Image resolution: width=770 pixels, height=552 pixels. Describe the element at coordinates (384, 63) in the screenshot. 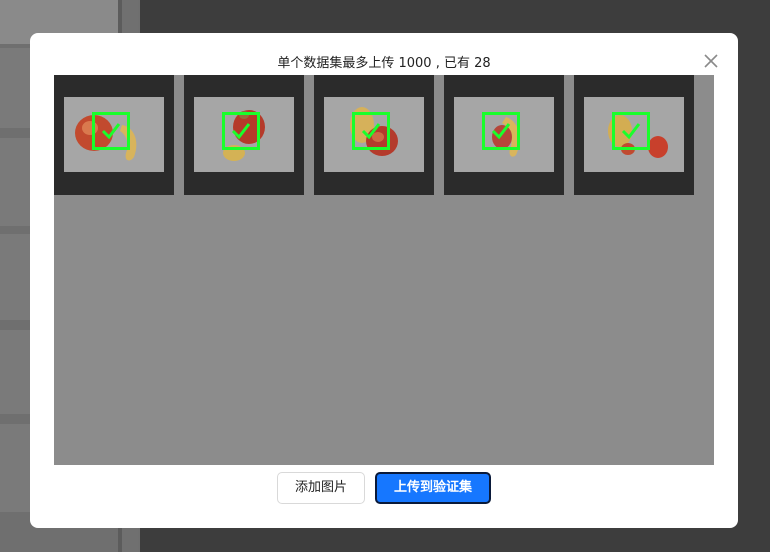

I see `dialog-title: 单个数据集最多上传 1000 , 已有 28` at that location.